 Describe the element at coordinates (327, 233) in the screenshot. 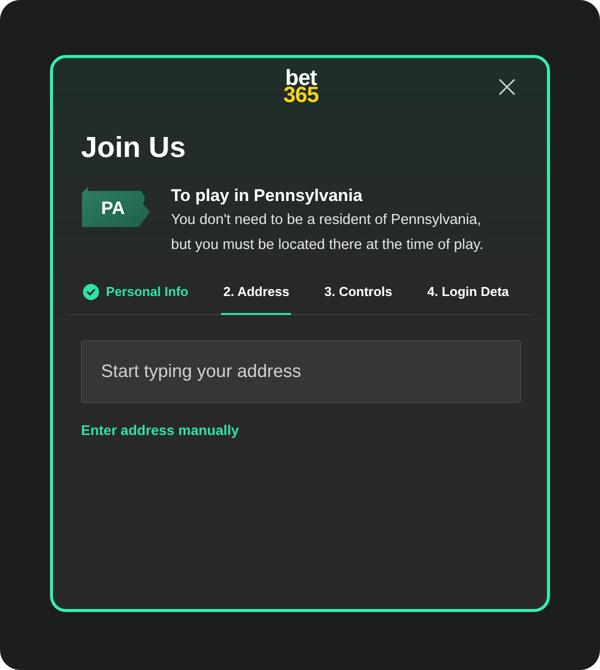

I see `notice-text: You don't need to be a resident of Pennsylvania, but you must be located there at the time of play.` at that location.